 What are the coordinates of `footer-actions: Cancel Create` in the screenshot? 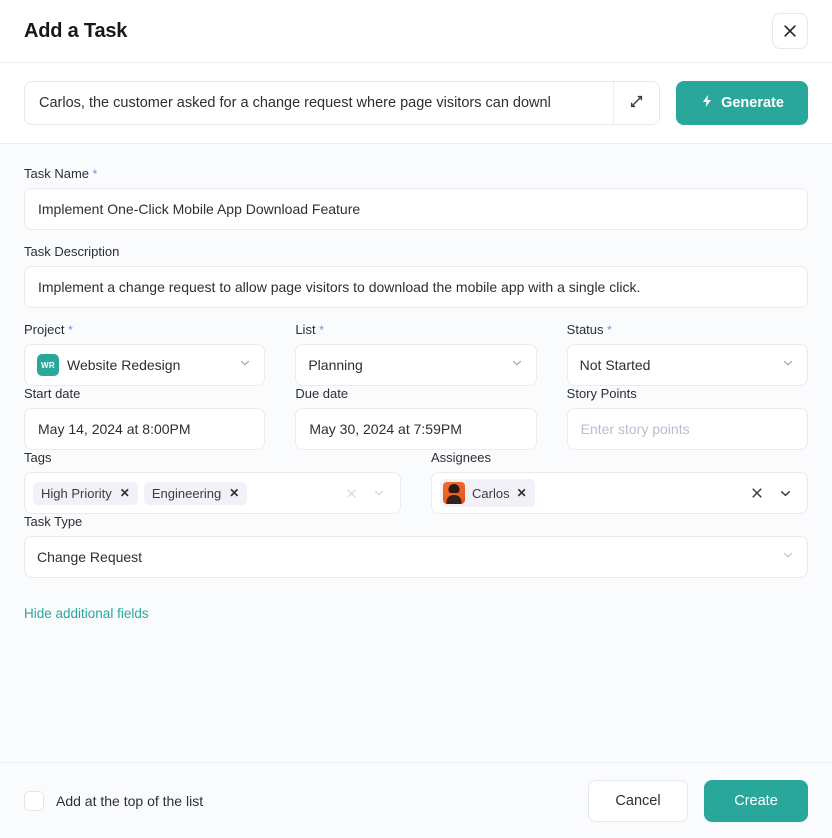 It's located at (698, 800).